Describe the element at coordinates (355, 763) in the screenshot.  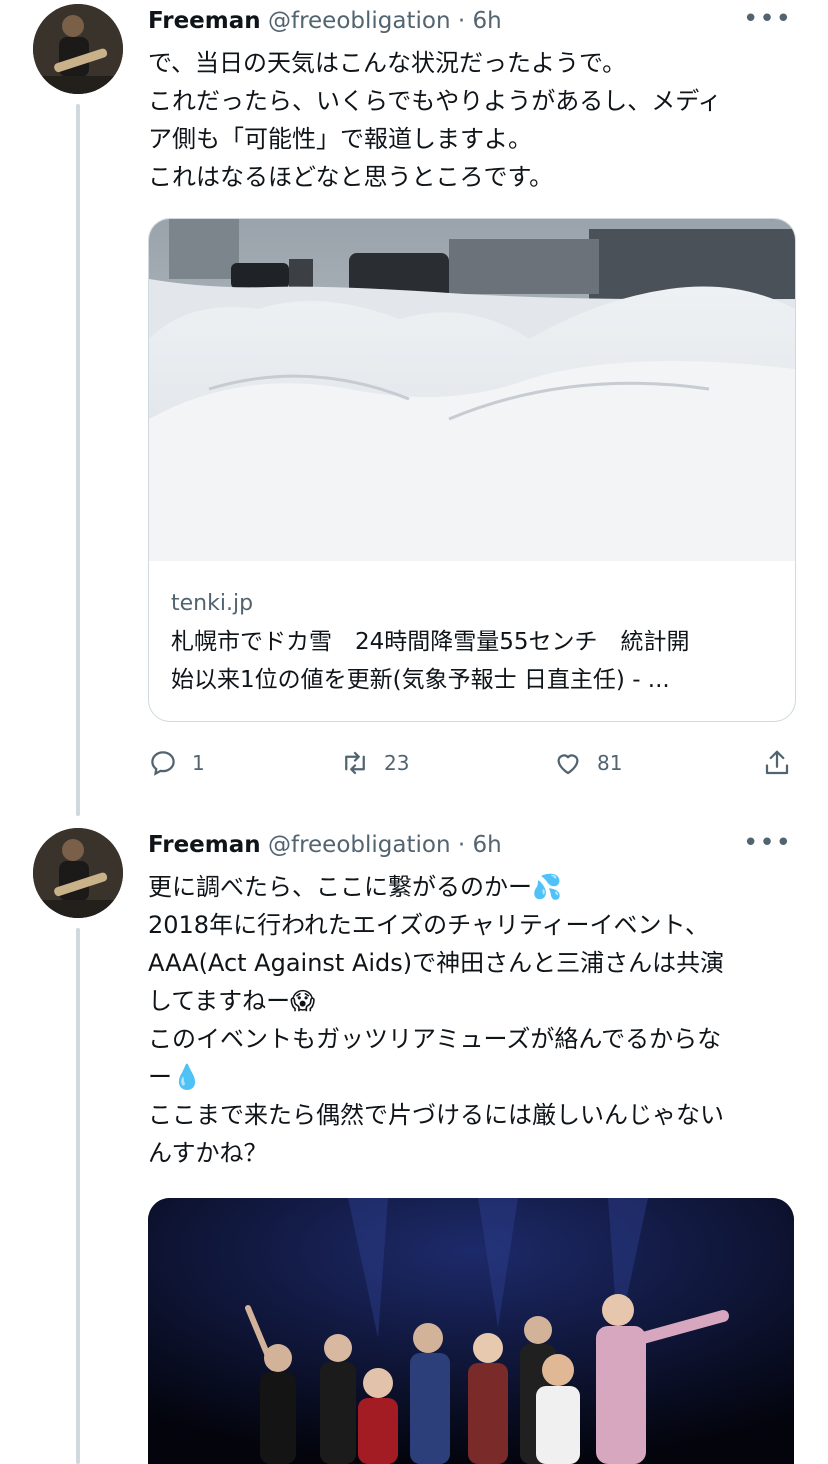
I see `retweet-icon` at that location.